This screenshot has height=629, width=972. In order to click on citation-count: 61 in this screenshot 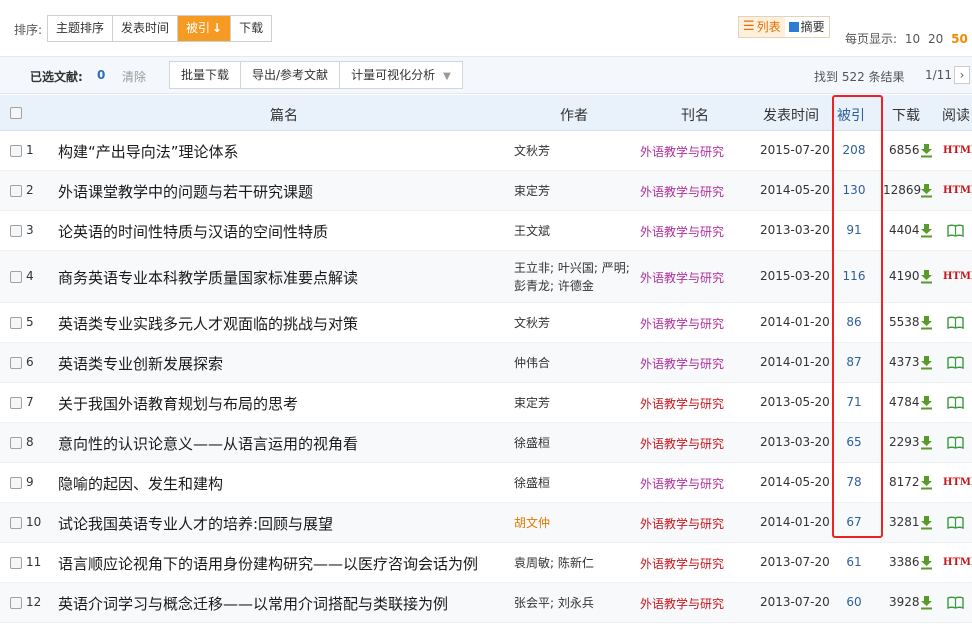, I will do `click(854, 562)`.